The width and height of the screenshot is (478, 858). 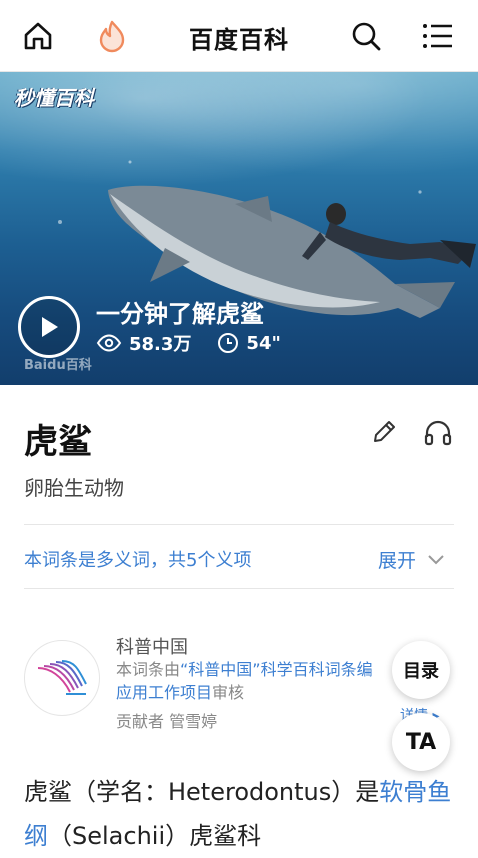 I want to click on play-button, so click(x=49, y=327).